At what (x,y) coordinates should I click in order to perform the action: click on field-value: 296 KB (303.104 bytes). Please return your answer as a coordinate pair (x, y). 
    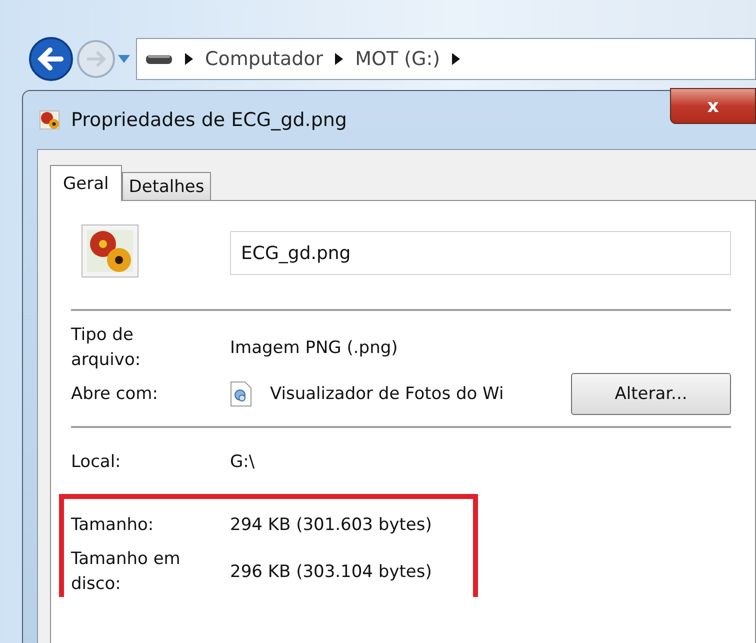
    Looking at the image, I should click on (331, 572).